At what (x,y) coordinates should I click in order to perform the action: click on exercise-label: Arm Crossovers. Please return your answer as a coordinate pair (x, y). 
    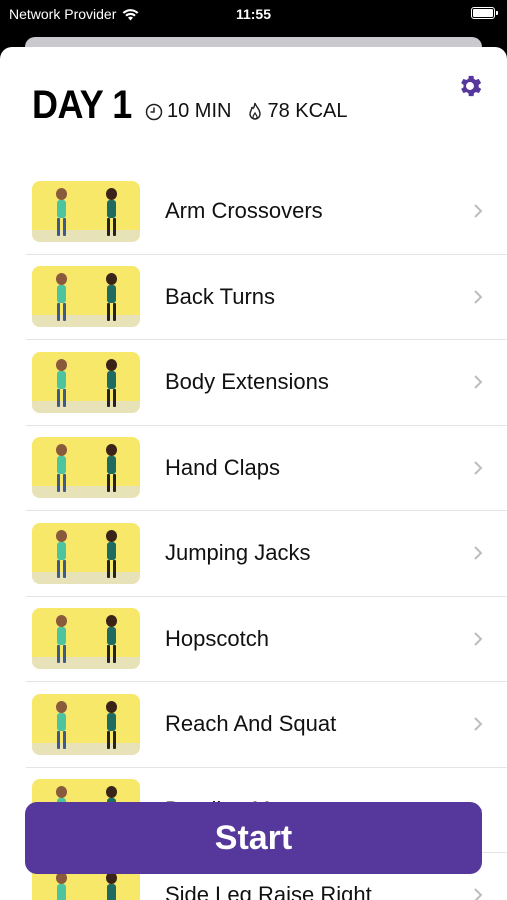
    Looking at the image, I should click on (244, 211).